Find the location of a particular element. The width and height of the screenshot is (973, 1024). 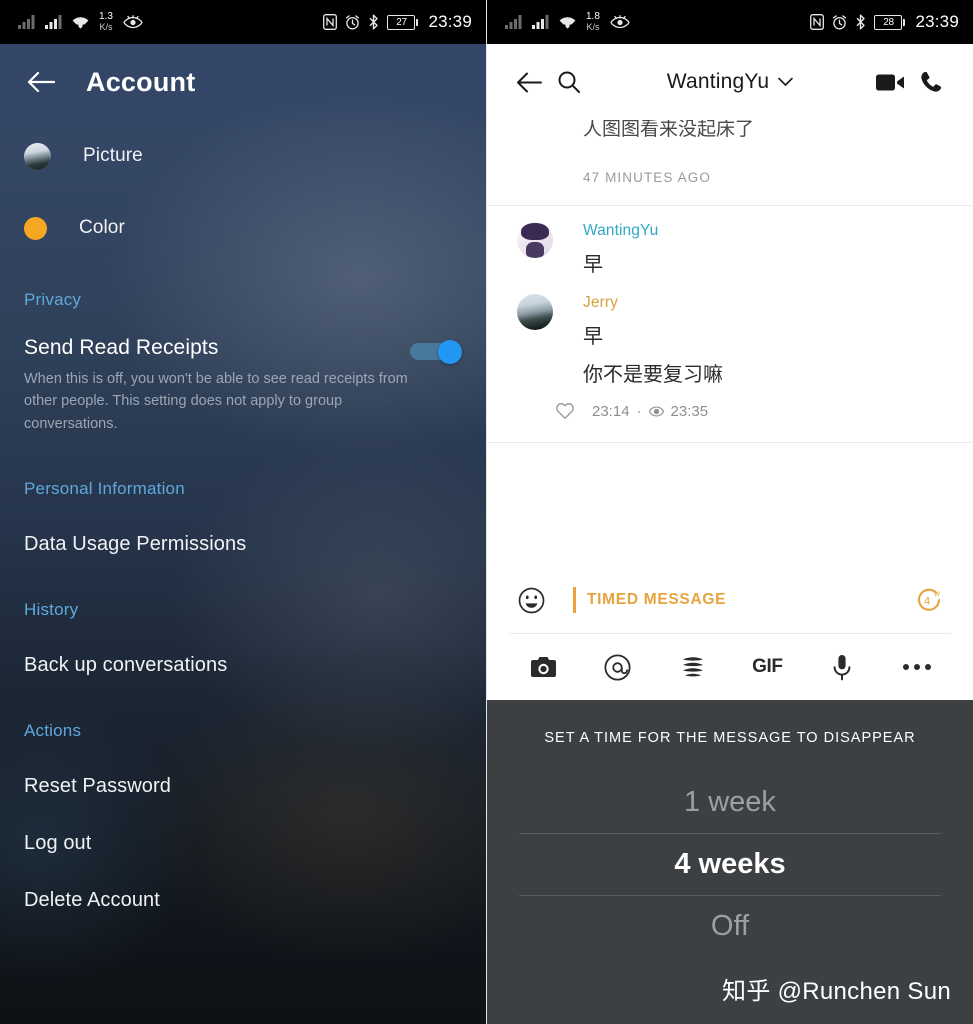

emoji-icon is located at coordinates (531, 600).